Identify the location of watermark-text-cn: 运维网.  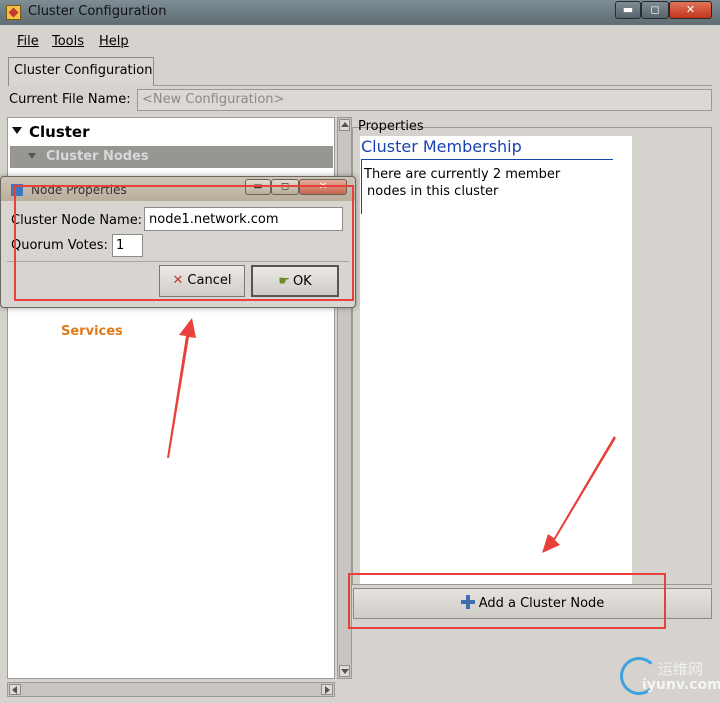
(681, 669).